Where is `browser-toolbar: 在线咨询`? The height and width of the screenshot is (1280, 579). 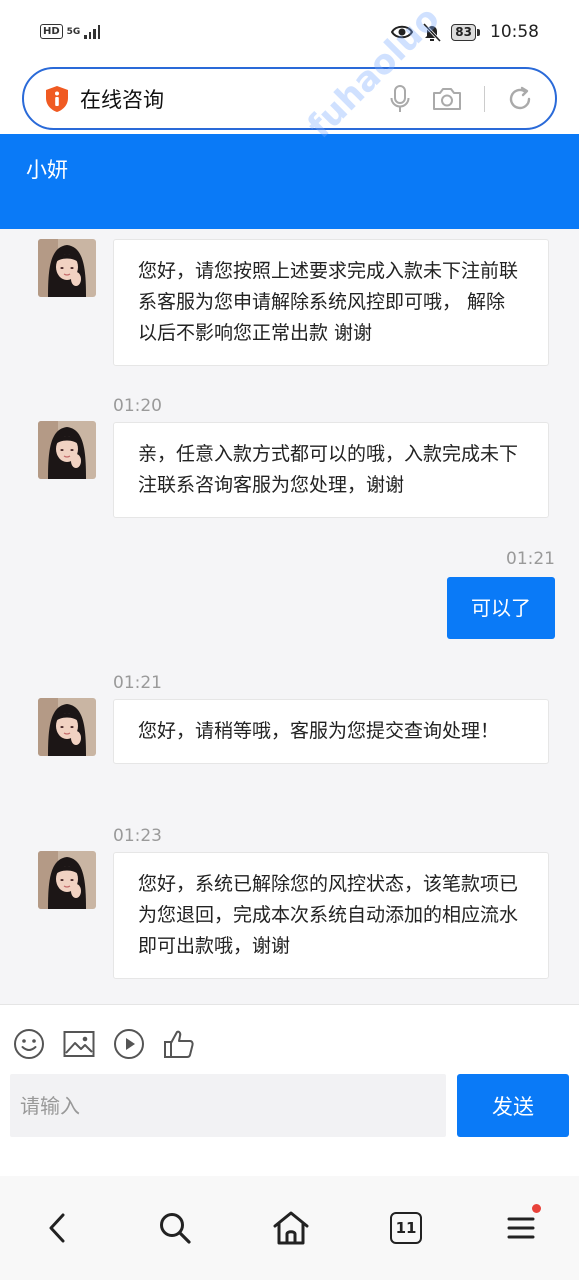 browser-toolbar: 在线咨询 is located at coordinates (289, 100).